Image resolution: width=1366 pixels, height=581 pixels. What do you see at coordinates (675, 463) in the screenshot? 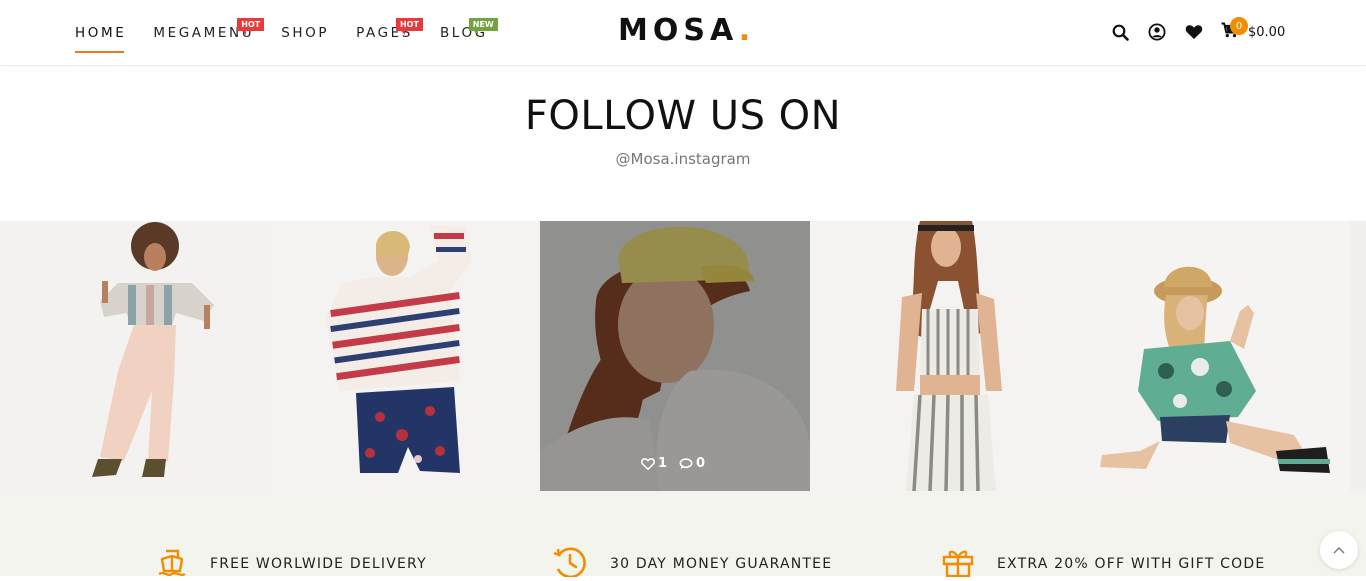
I see `post-stats: 1 0` at bounding box center [675, 463].